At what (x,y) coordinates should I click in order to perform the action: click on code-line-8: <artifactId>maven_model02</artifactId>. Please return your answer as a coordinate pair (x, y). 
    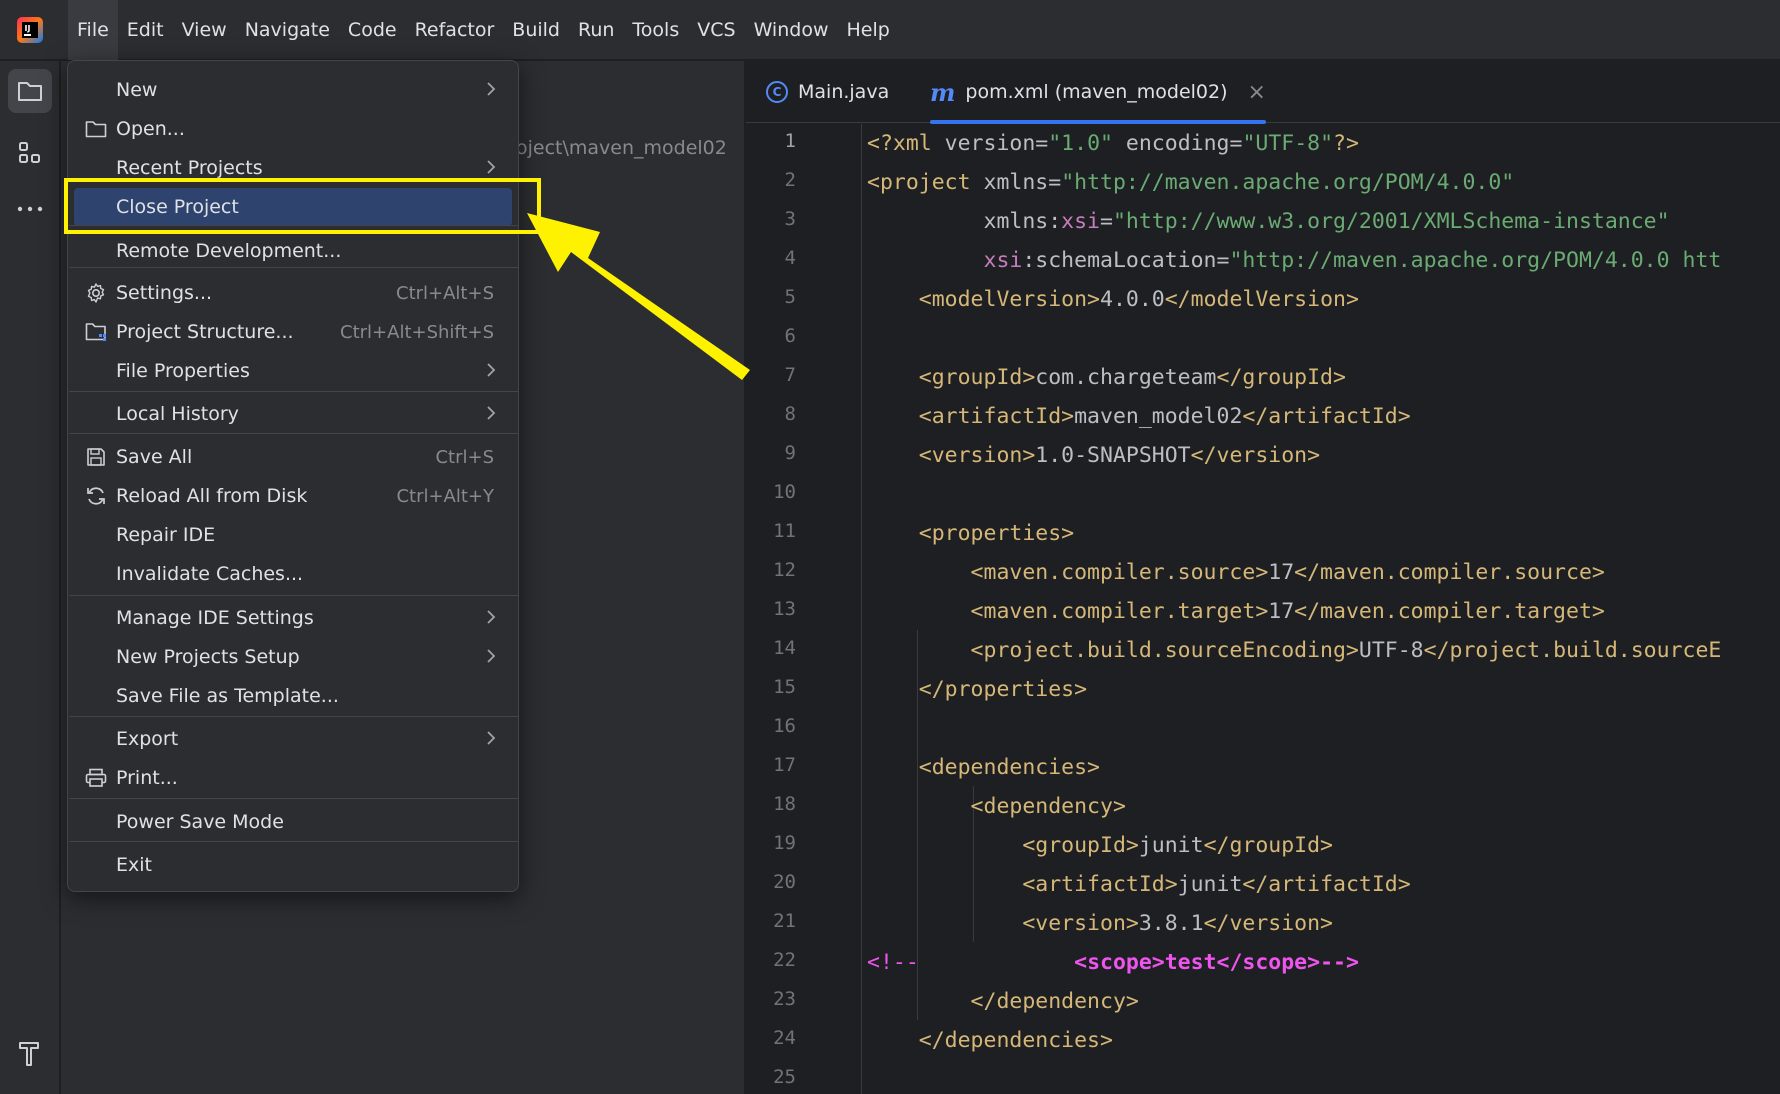
    Looking at the image, I should click on (1139, 416).